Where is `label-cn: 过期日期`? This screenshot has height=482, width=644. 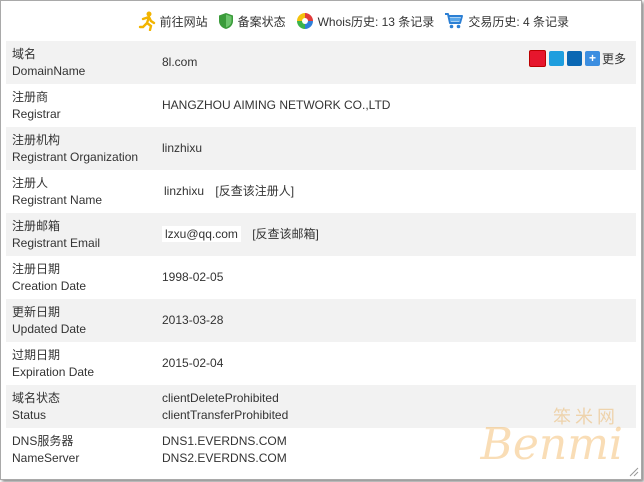 label-cn: 过期日期 is located at coordinates (36, 354).